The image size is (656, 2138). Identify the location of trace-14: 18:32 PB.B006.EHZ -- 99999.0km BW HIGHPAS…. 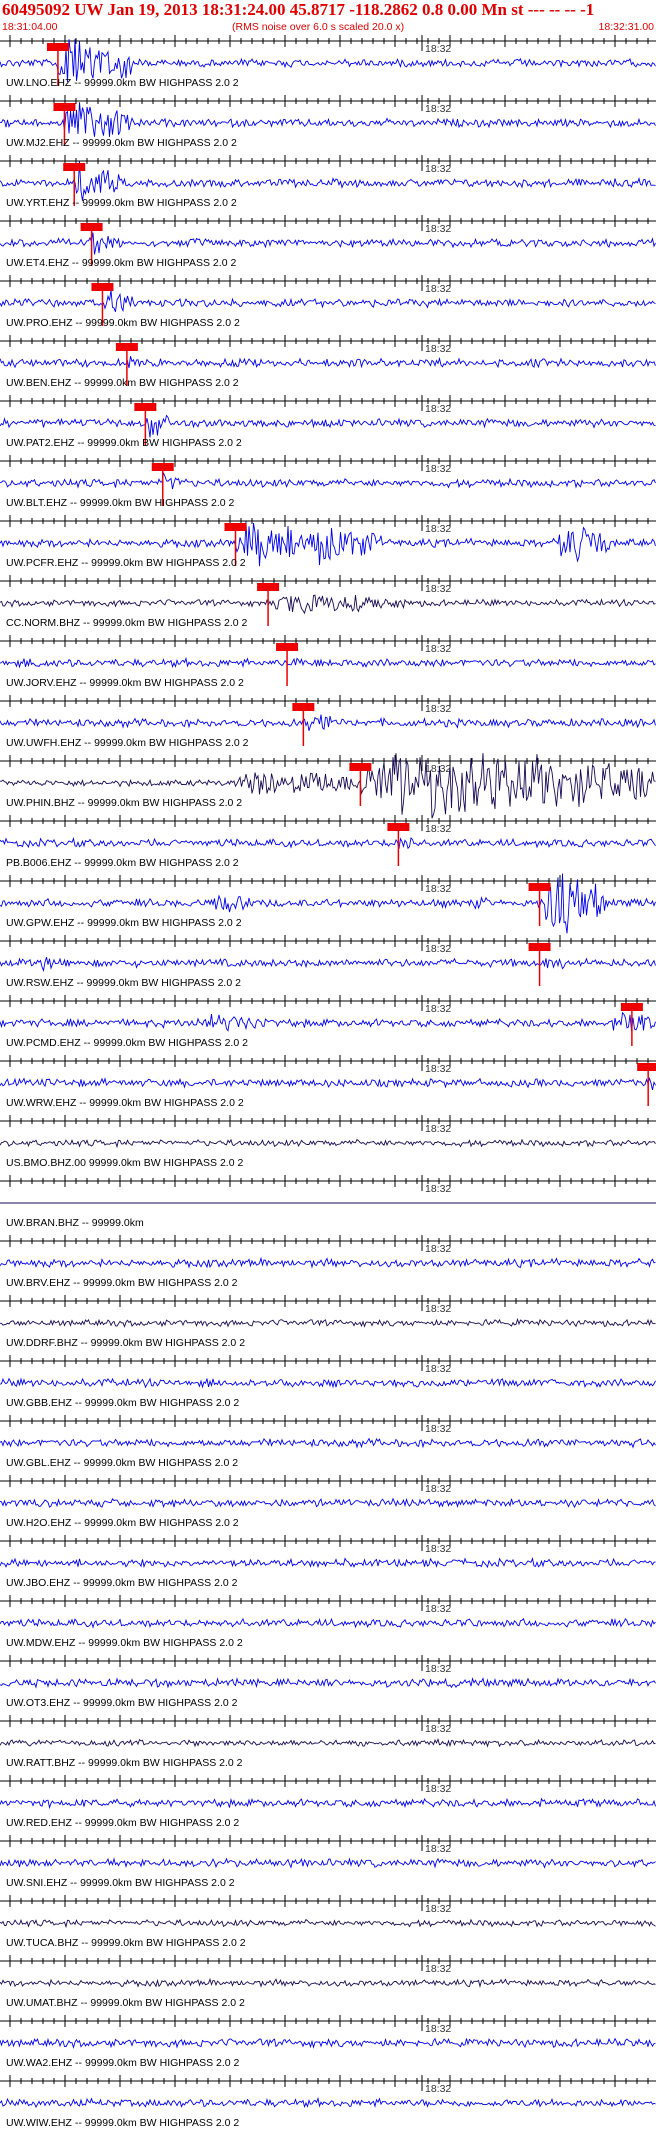
(328, 842).